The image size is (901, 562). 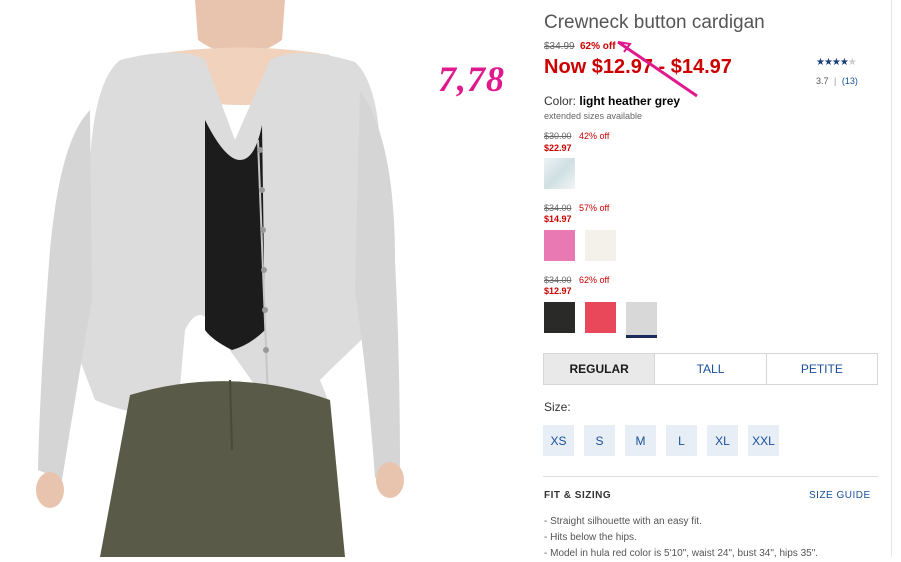 What do you see at coordinates (840, 495) in the screenshot?
I see `size-guide-link: SIZE GUIDE` at bounding box center [840, 495].